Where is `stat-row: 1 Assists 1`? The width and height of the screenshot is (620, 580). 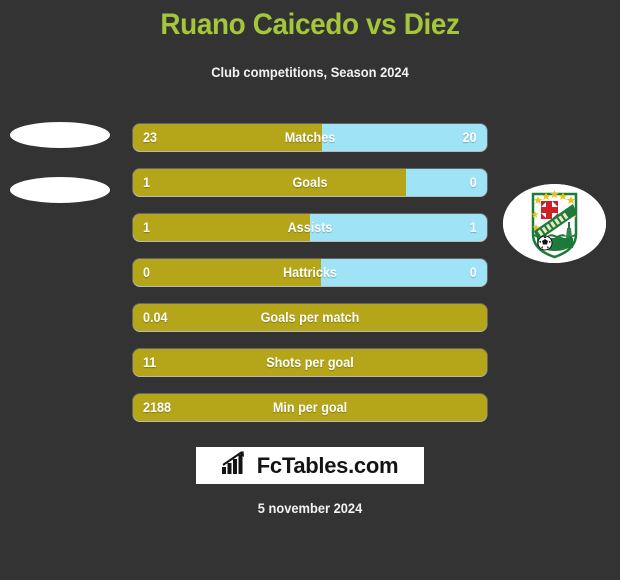 stat-row: 1 Assists 1 is located at coordinates (310, 227).